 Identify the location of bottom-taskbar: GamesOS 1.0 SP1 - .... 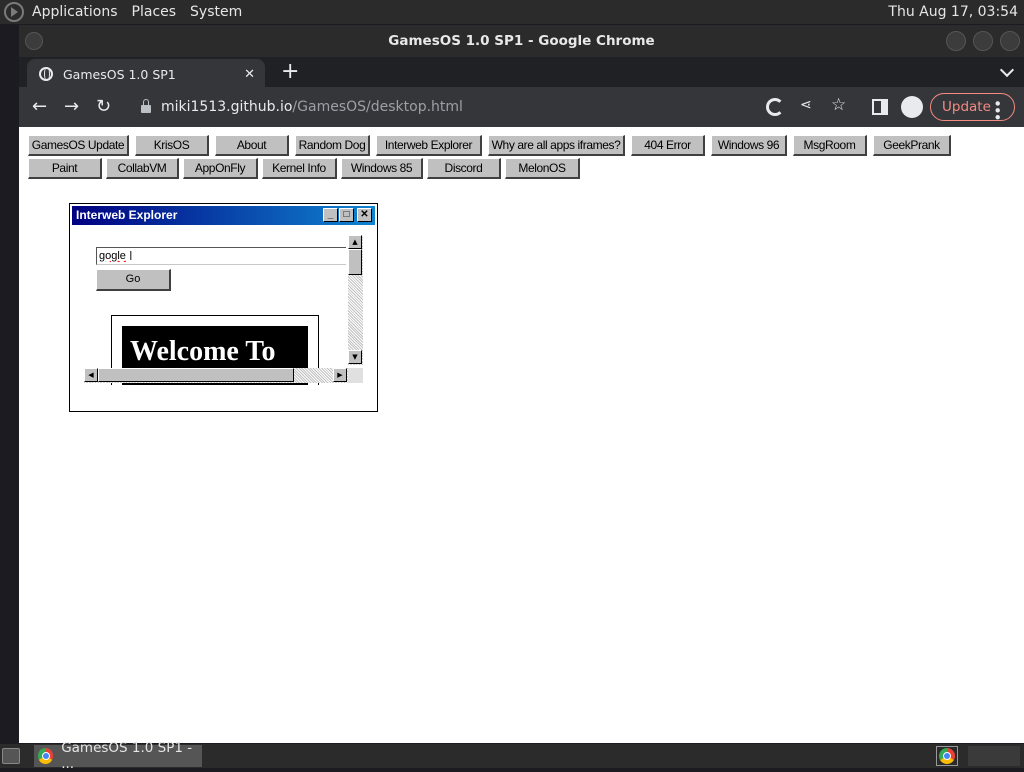
(512, 756).